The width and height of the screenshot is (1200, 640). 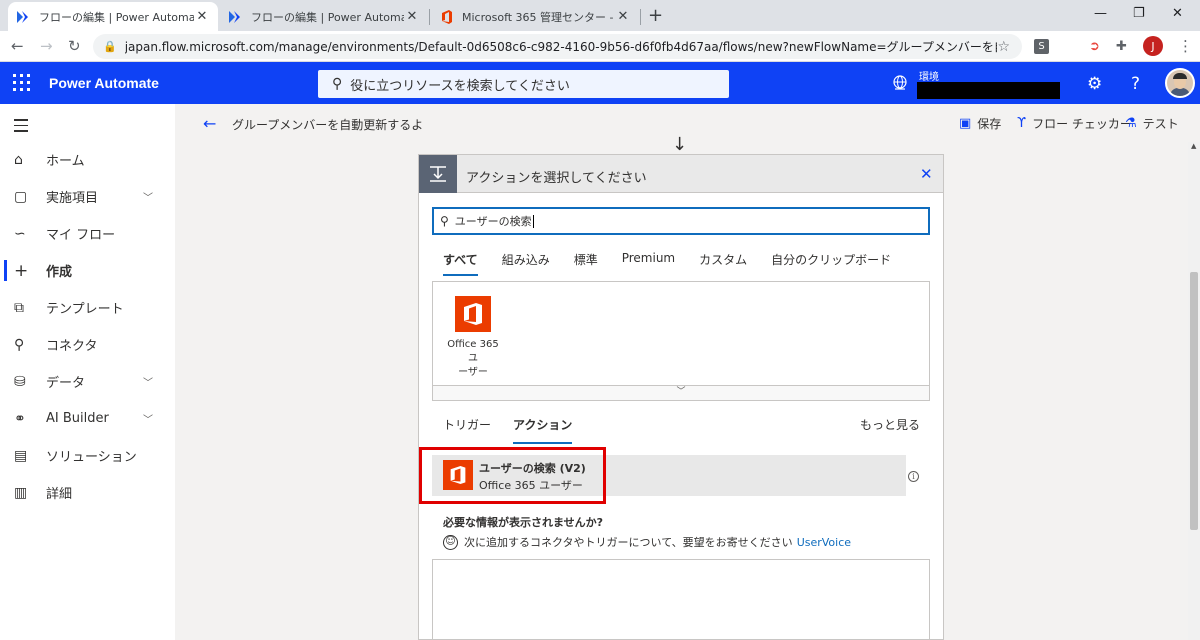 What do you see at coordinates (1082, 124) in the screenshot?
I see `flow-checker-label: フロー チェッカー` at bounding box center [1082, 124].